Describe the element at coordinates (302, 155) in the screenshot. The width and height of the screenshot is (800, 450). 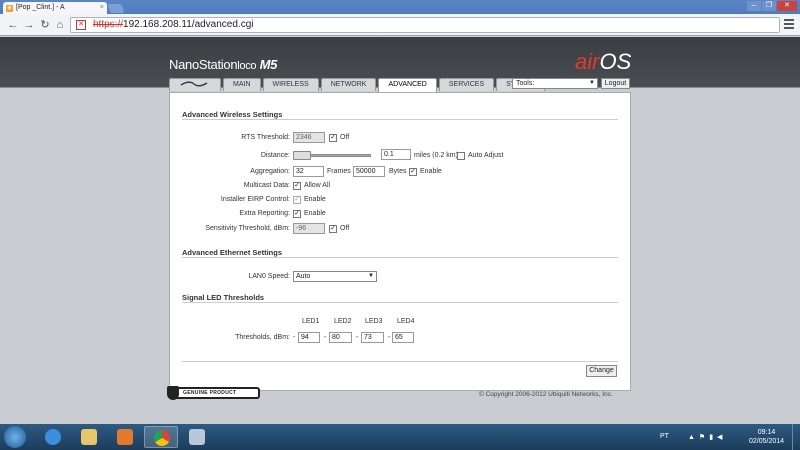
I see `slider-handle` at that location.